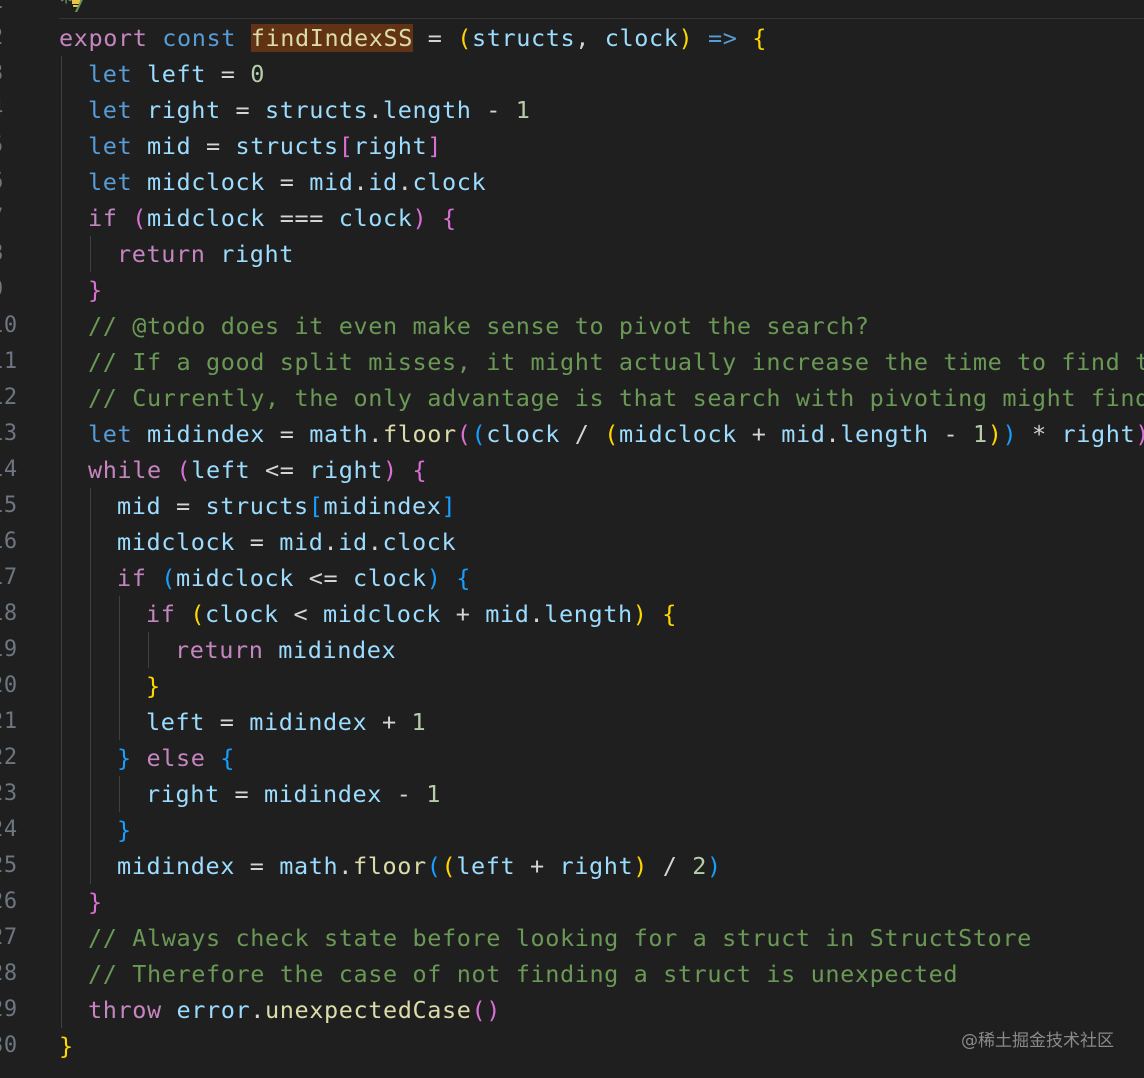  Describe the element at coordinates (9, 469) in the screenshot. I see `line-number: 14` at that location.